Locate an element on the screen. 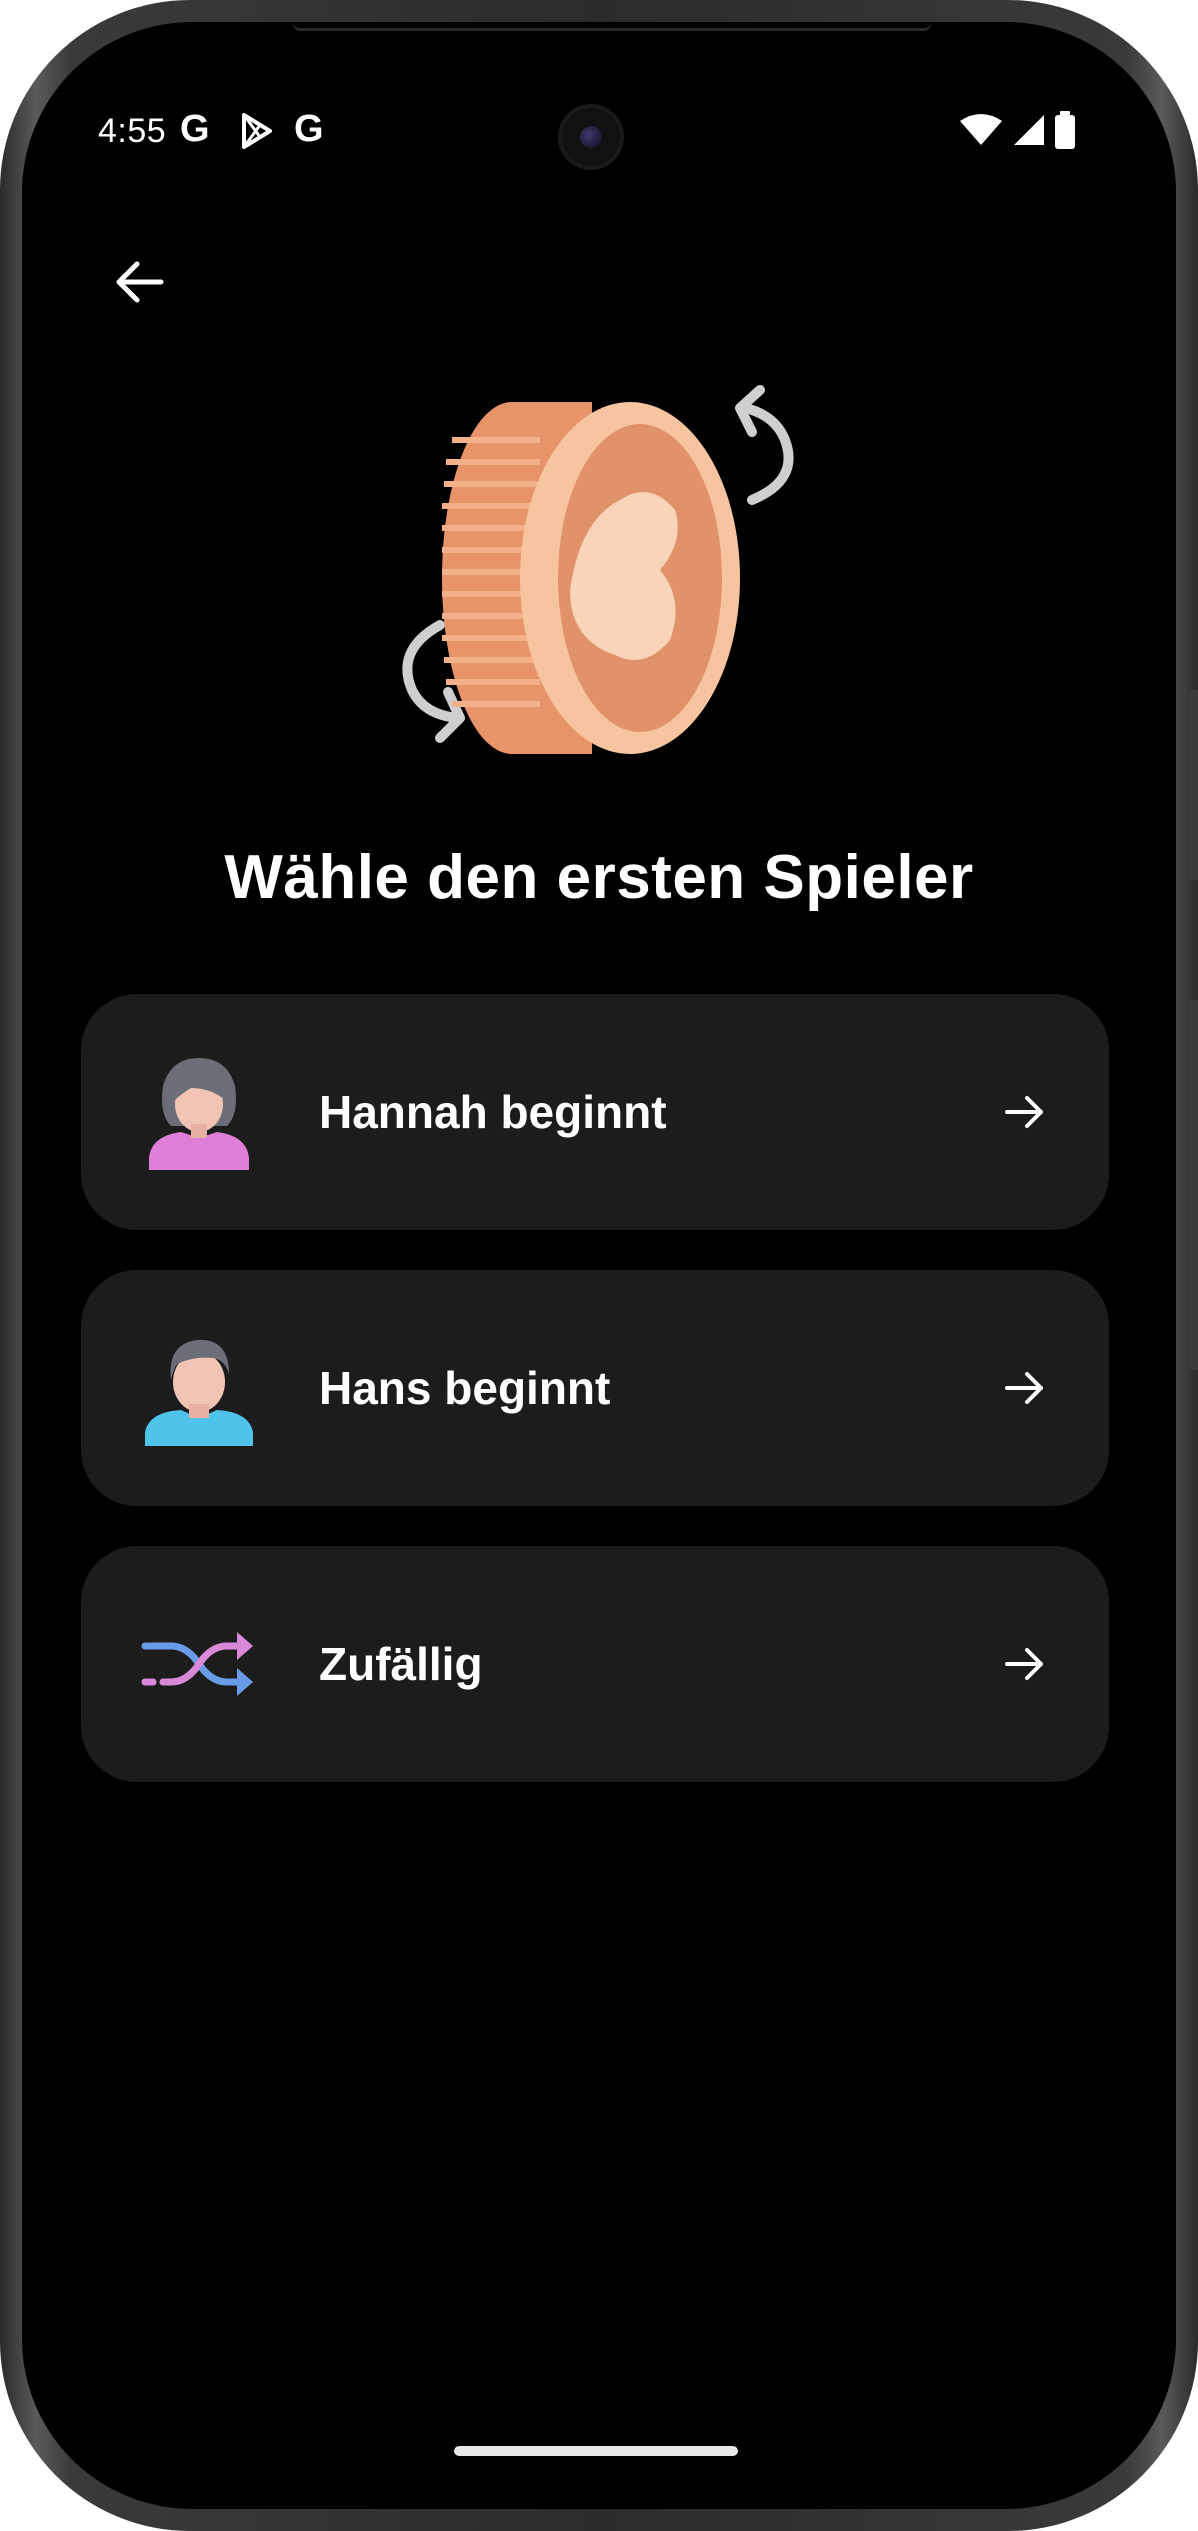  back-button is located at coordinates (140, 282).